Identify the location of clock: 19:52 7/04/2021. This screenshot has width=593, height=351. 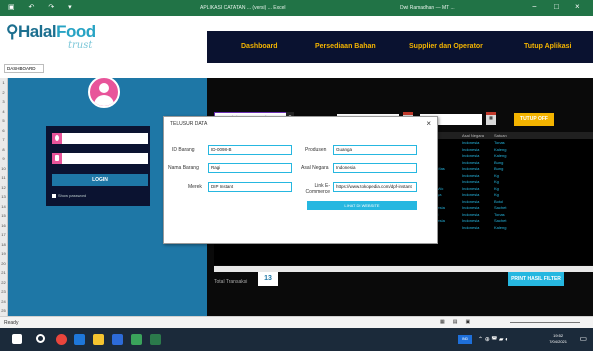
(558, 339).